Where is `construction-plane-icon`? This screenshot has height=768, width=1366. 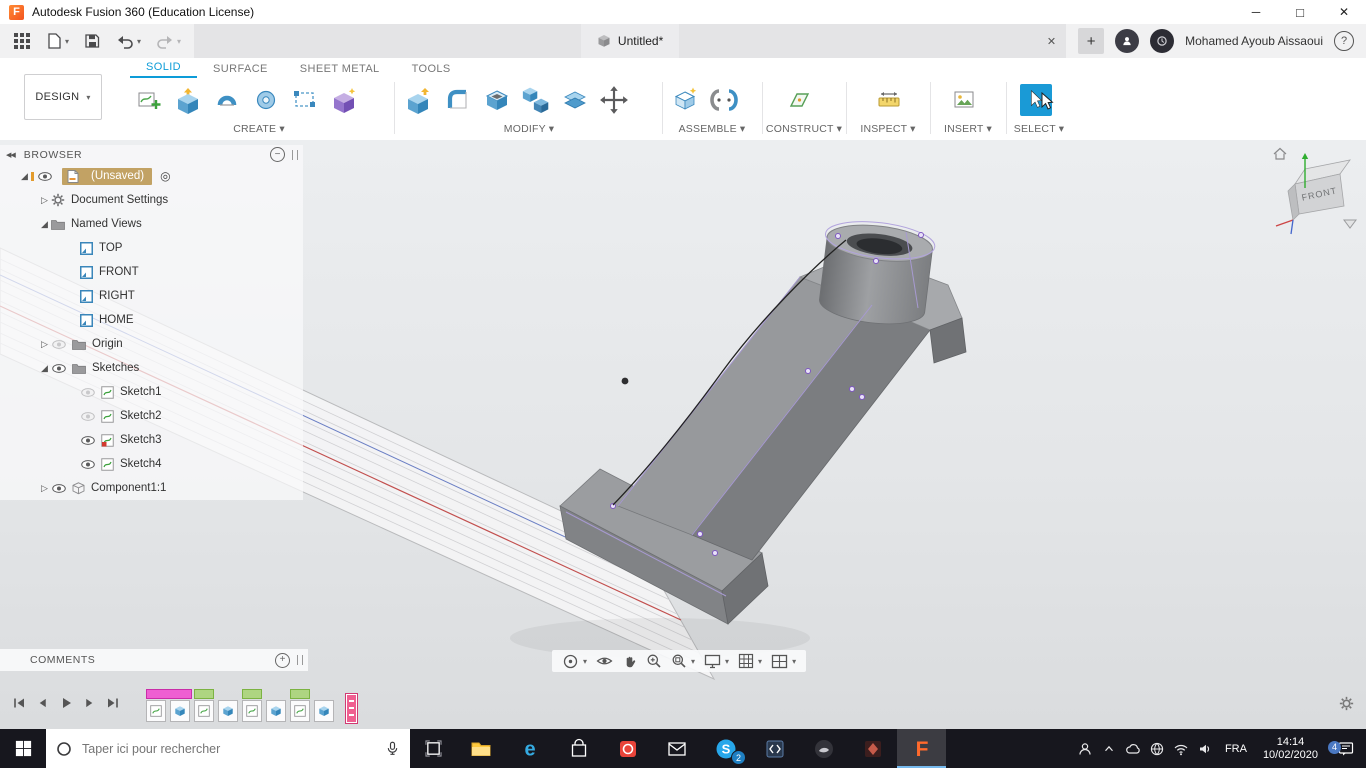 construction-plane-icon is located at coordinates (799, 100).